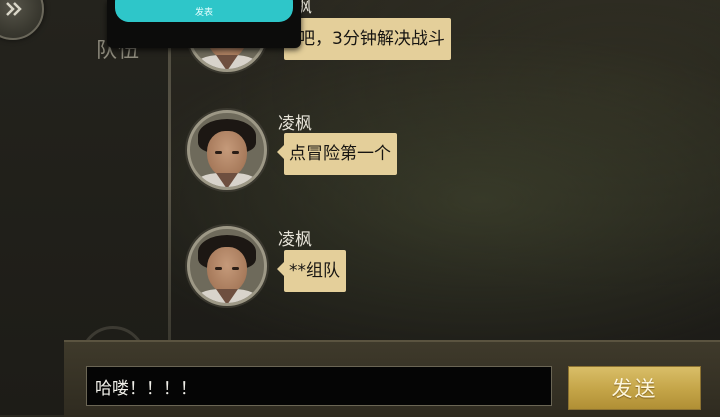  What do you see at coordinates (311, 271) in the screenshot?
I see `message-bubble: **组队` at bounding box center [311, 271].